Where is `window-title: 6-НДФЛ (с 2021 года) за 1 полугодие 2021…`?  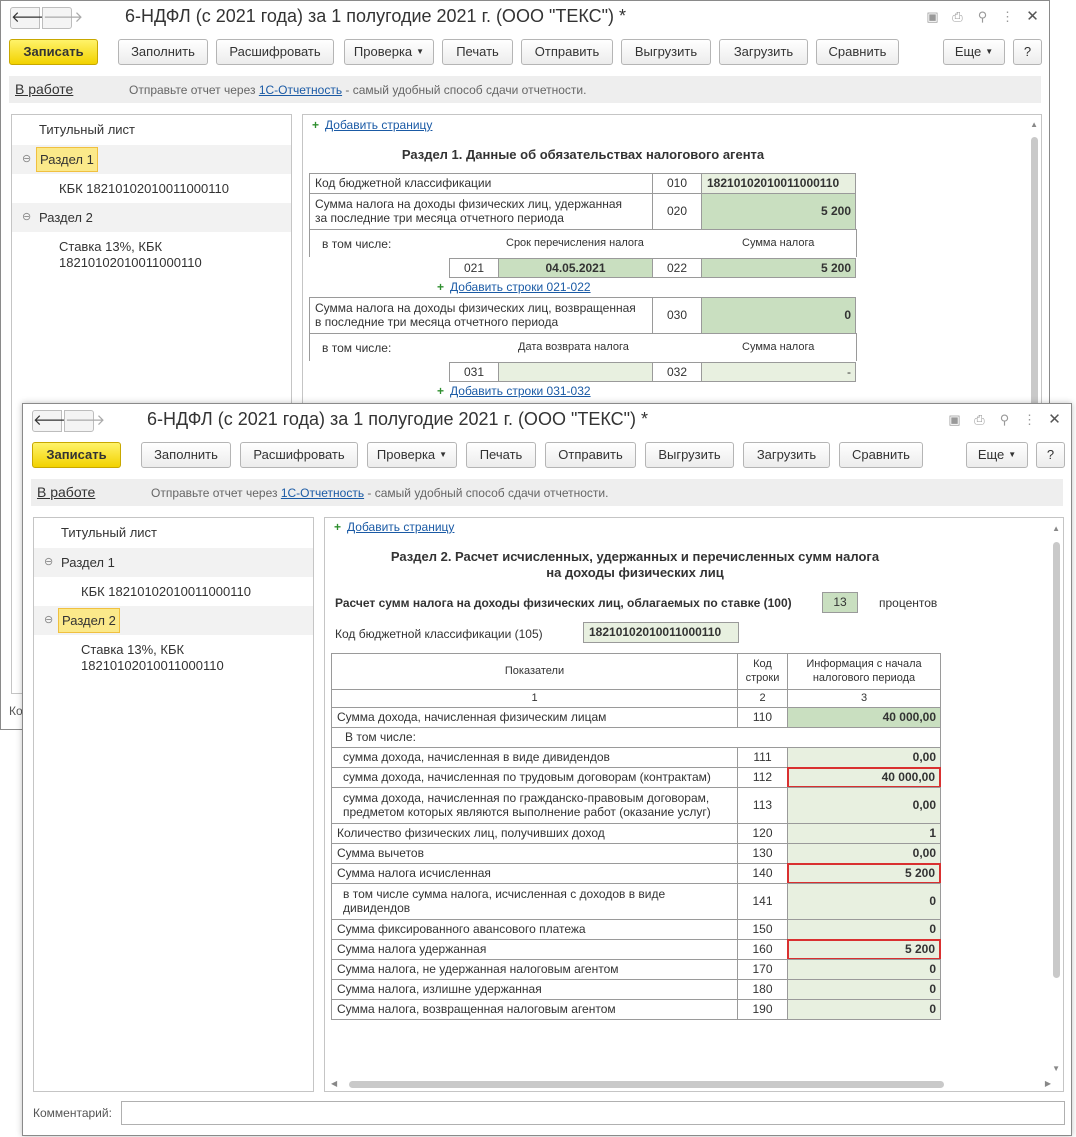
window-title: 6-НДФЛ (с 2021 года) за 1 полугодие 2021… is located at coordinates (398, 419).